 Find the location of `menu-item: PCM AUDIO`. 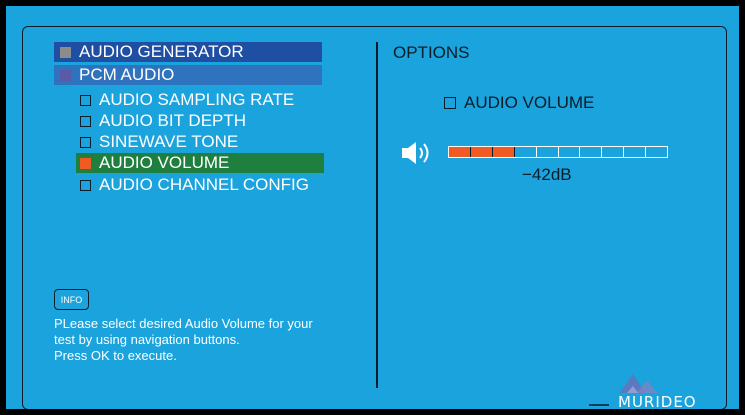

menu-item: PCM AUDIO is located at coordinates (188, 75).